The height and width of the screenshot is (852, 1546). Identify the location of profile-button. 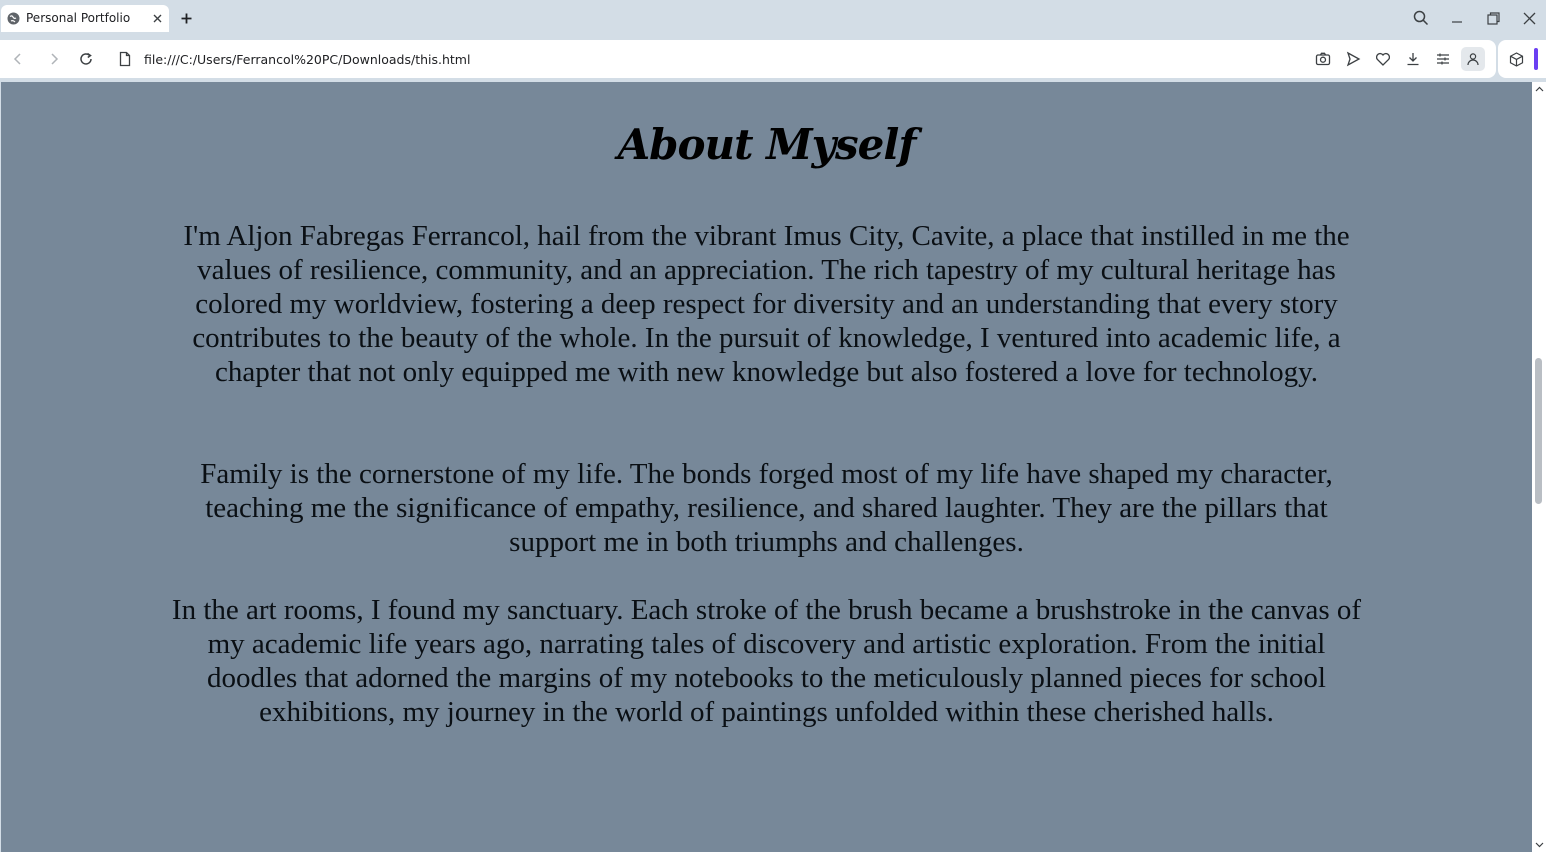
(1473, 59).